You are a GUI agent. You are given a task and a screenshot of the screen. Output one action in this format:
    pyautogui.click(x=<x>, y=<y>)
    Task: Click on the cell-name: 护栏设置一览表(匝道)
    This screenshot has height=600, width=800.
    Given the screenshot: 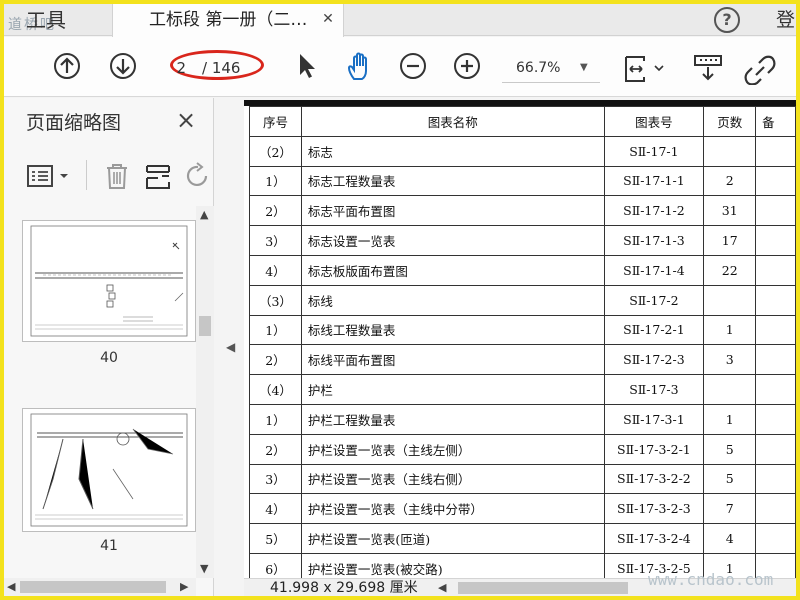 What is the action you would take?
    pyautogui.click(x=452, y=538)
    